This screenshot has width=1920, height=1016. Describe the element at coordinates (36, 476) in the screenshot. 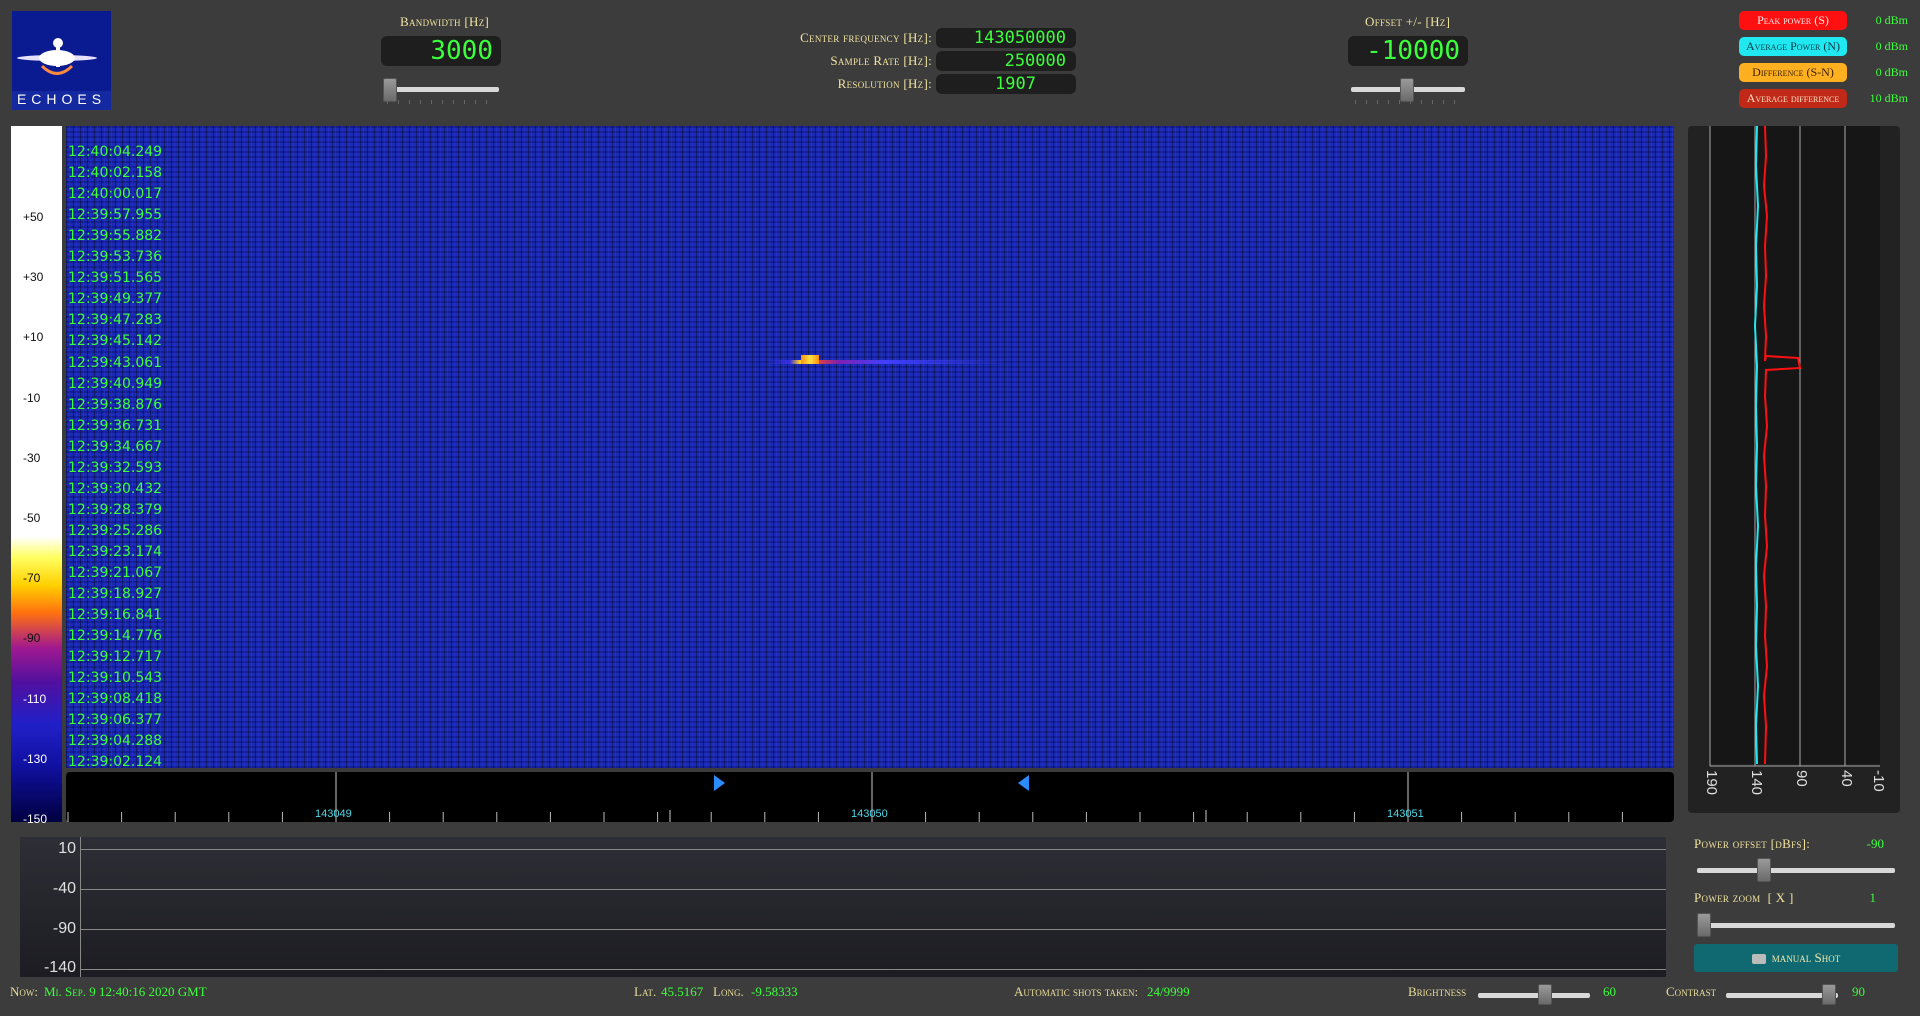

I see `color-scale-bar: +50 +30 +10 -10 -30 -50 -70 -90 -110 -130 -150` at that location.